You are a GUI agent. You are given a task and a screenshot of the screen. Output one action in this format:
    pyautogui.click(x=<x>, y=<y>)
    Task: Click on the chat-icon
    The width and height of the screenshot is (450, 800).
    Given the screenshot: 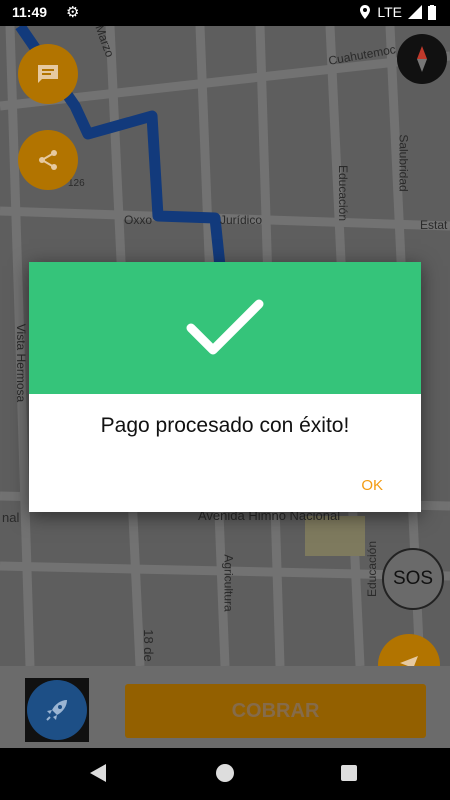 What is the action you would take?
    pyautogui.click(x=48, y=74)
    